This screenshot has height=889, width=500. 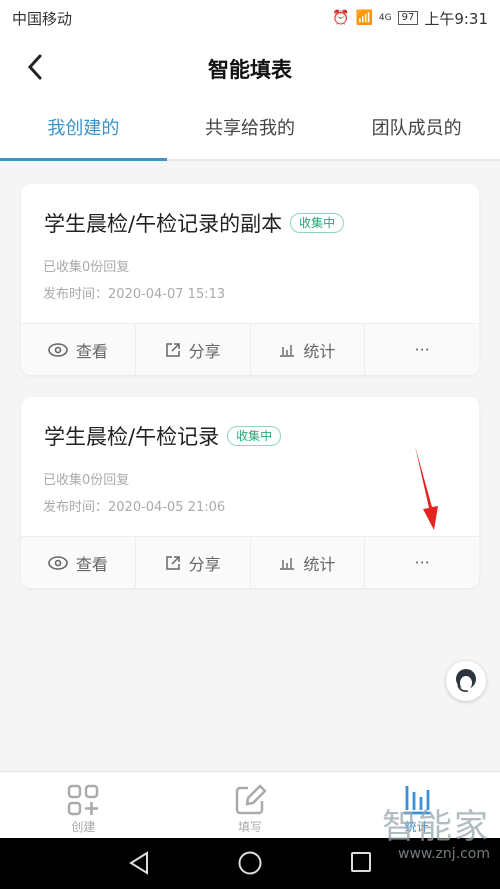 I want to click on battery-indicator: 97, so click(x=408, y=18).